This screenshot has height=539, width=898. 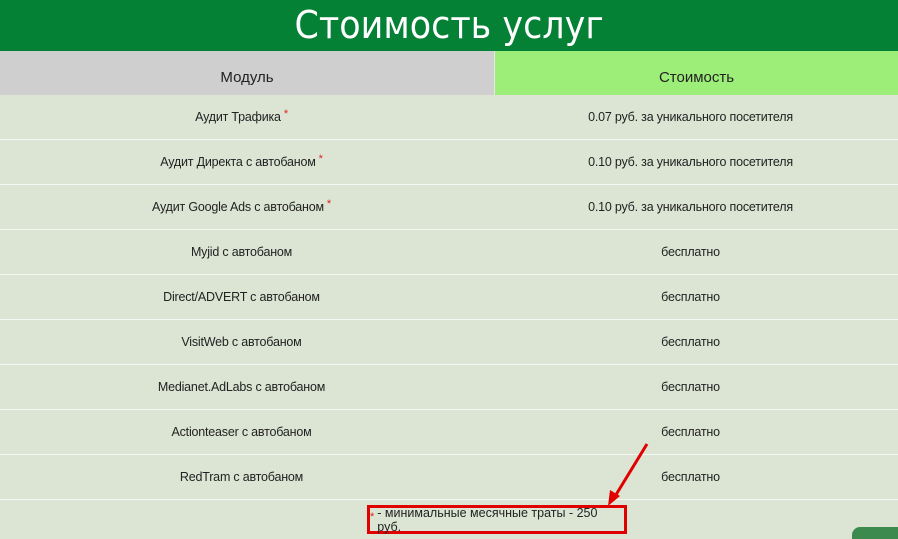 I want to click on module-name: Аудит Google Ads с автобаном, so click(x=238, y=207).